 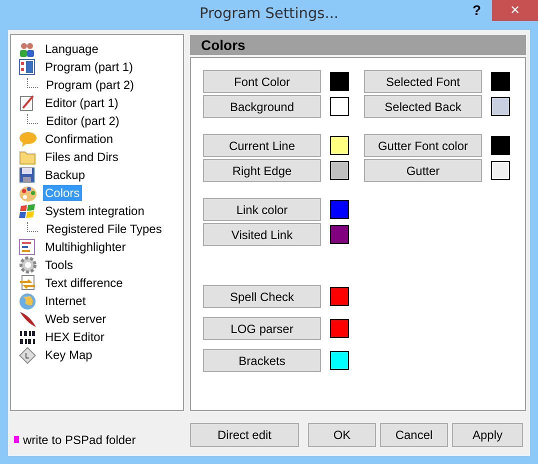 What do you see at coordinates (71, 49) in the screenshot?
I see `tree-item: Language` at bounding box center [71, 49].